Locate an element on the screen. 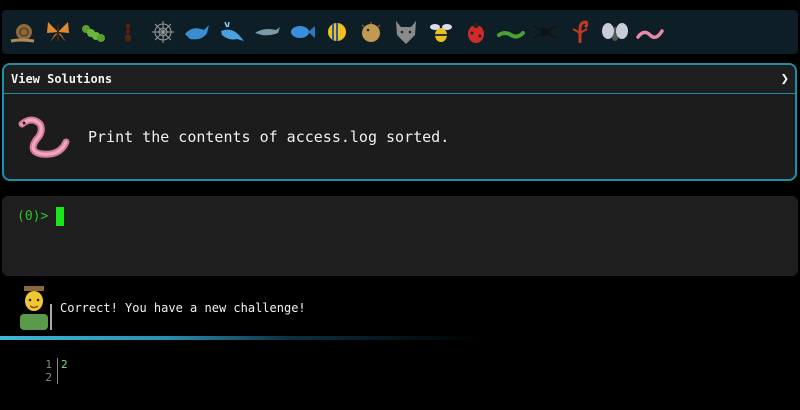 The image size is (800, 410). tropical-fish-icon is located at coordinates (336, 32).